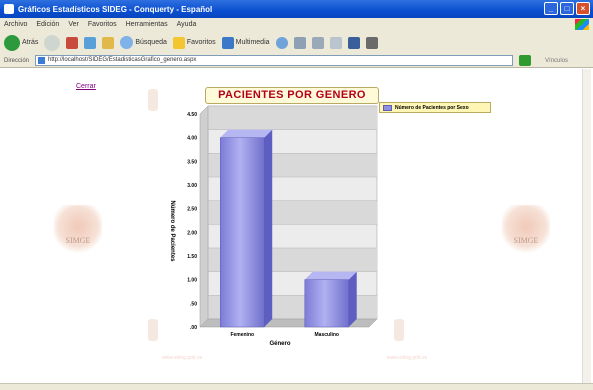  Describe the element at coordinates (192, 233) in the screenshot. I see `y-tick-label: 2.00` at that location.